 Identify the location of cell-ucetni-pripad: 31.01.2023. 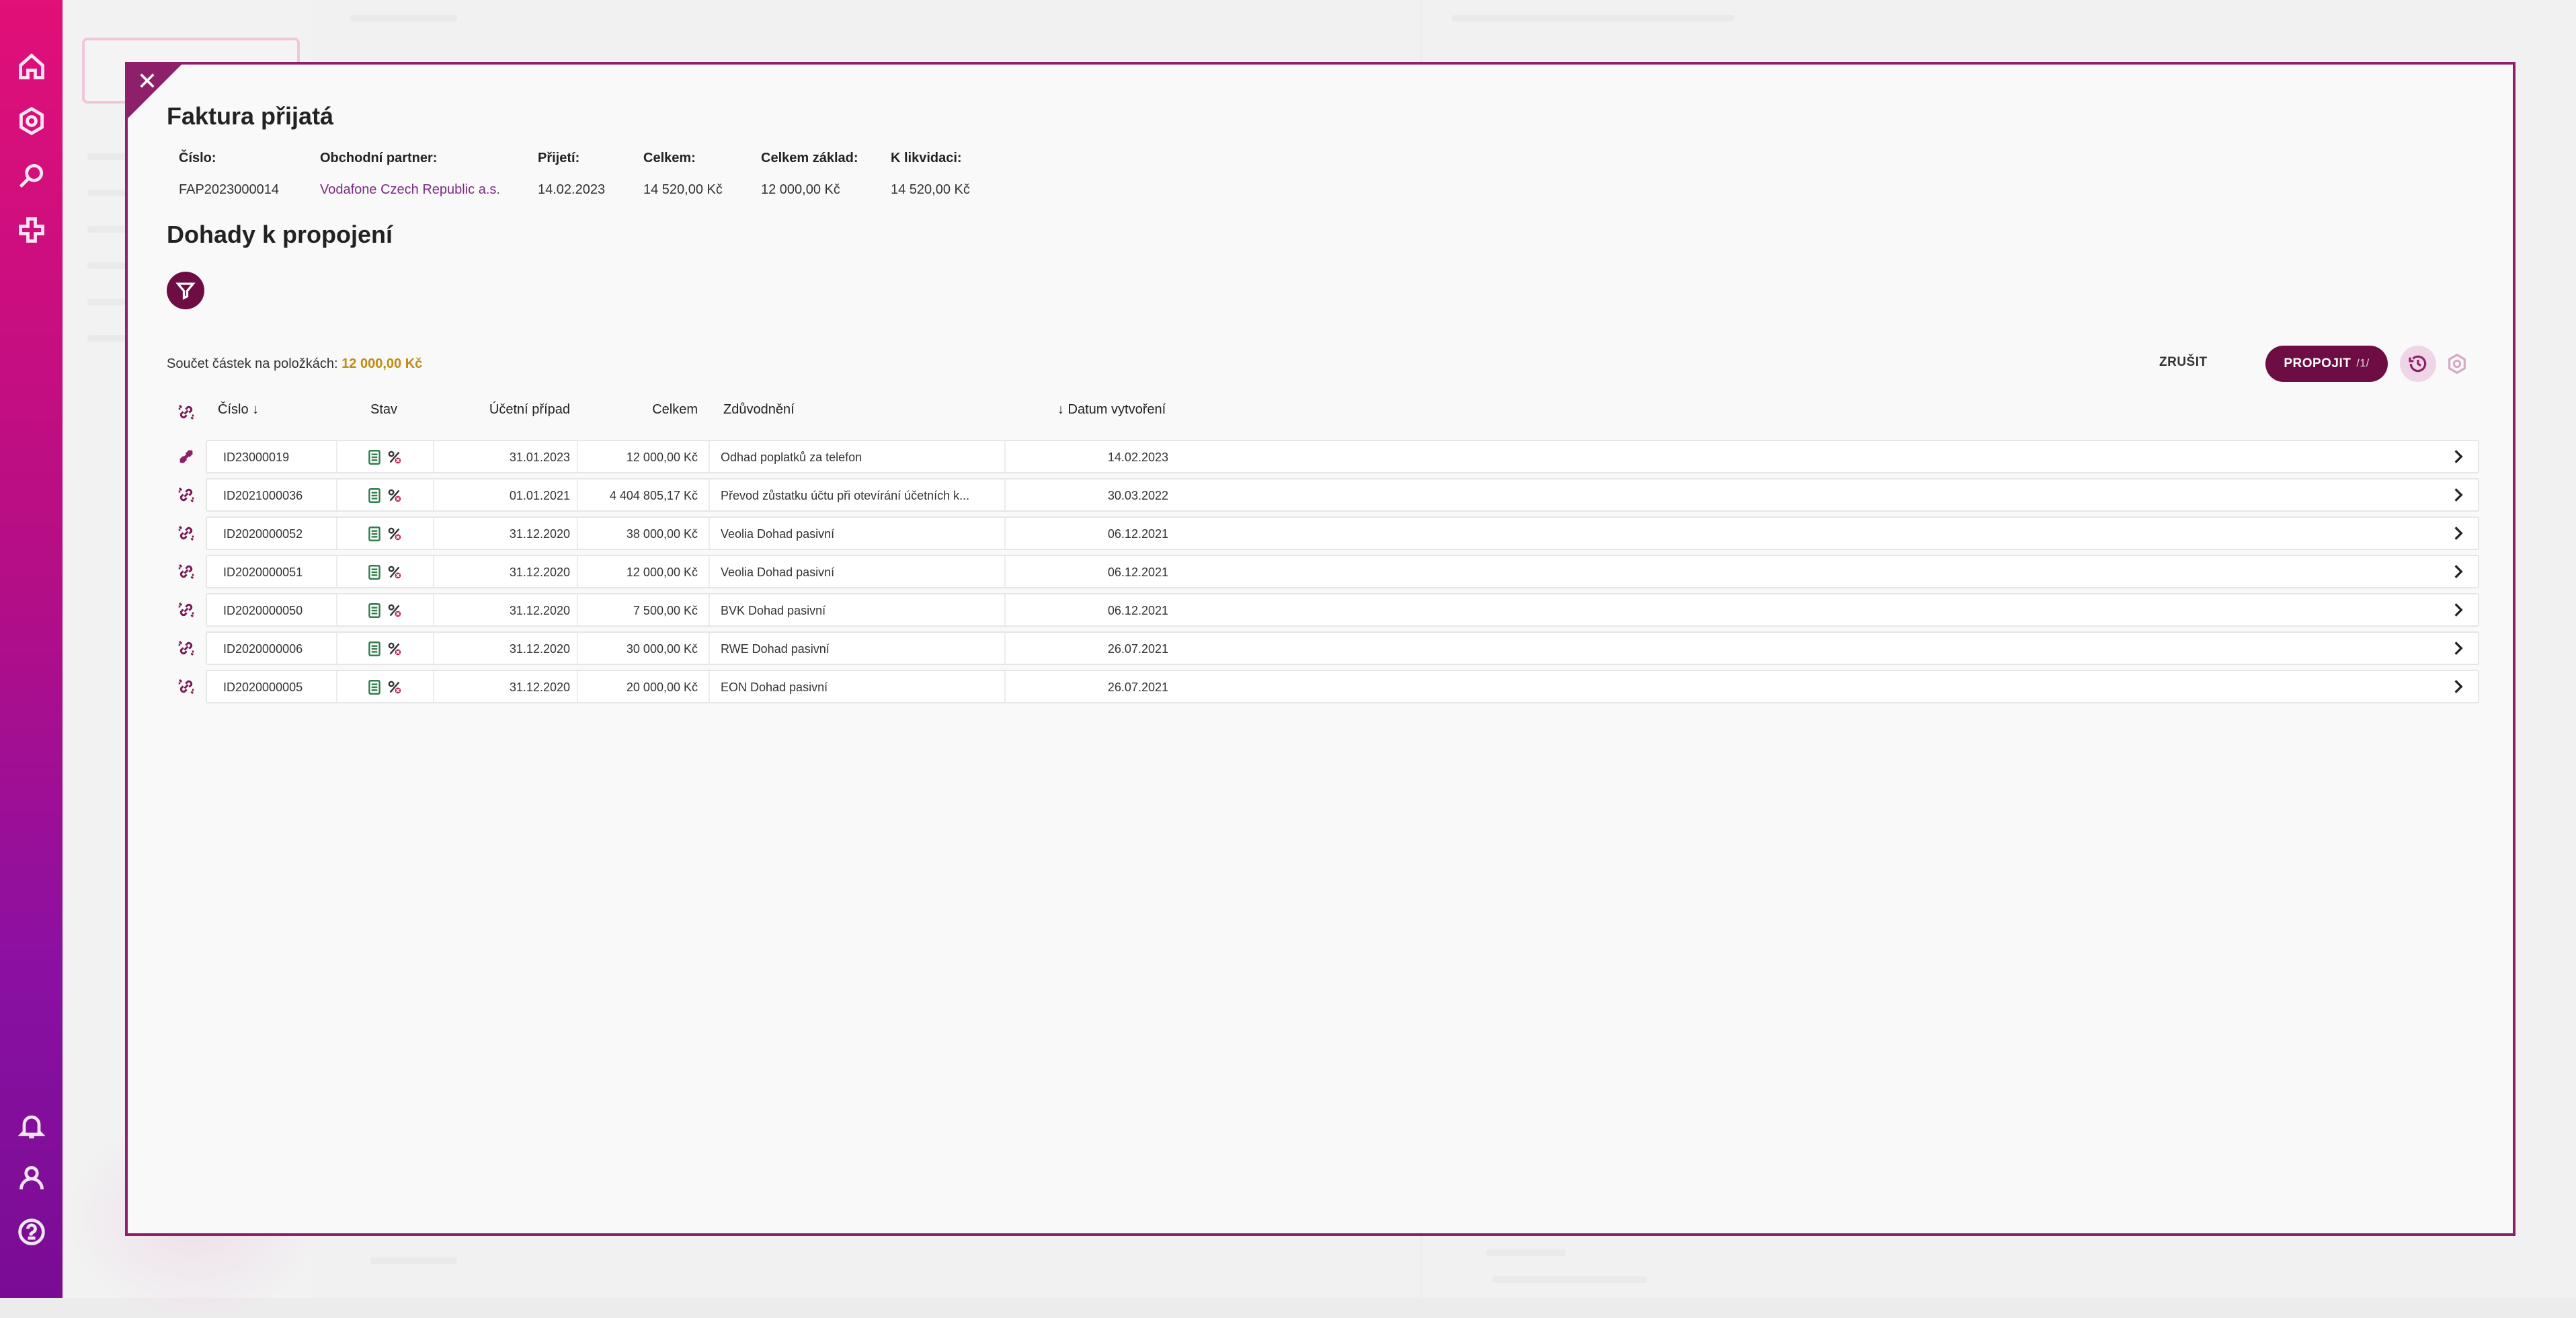
(539, 457).